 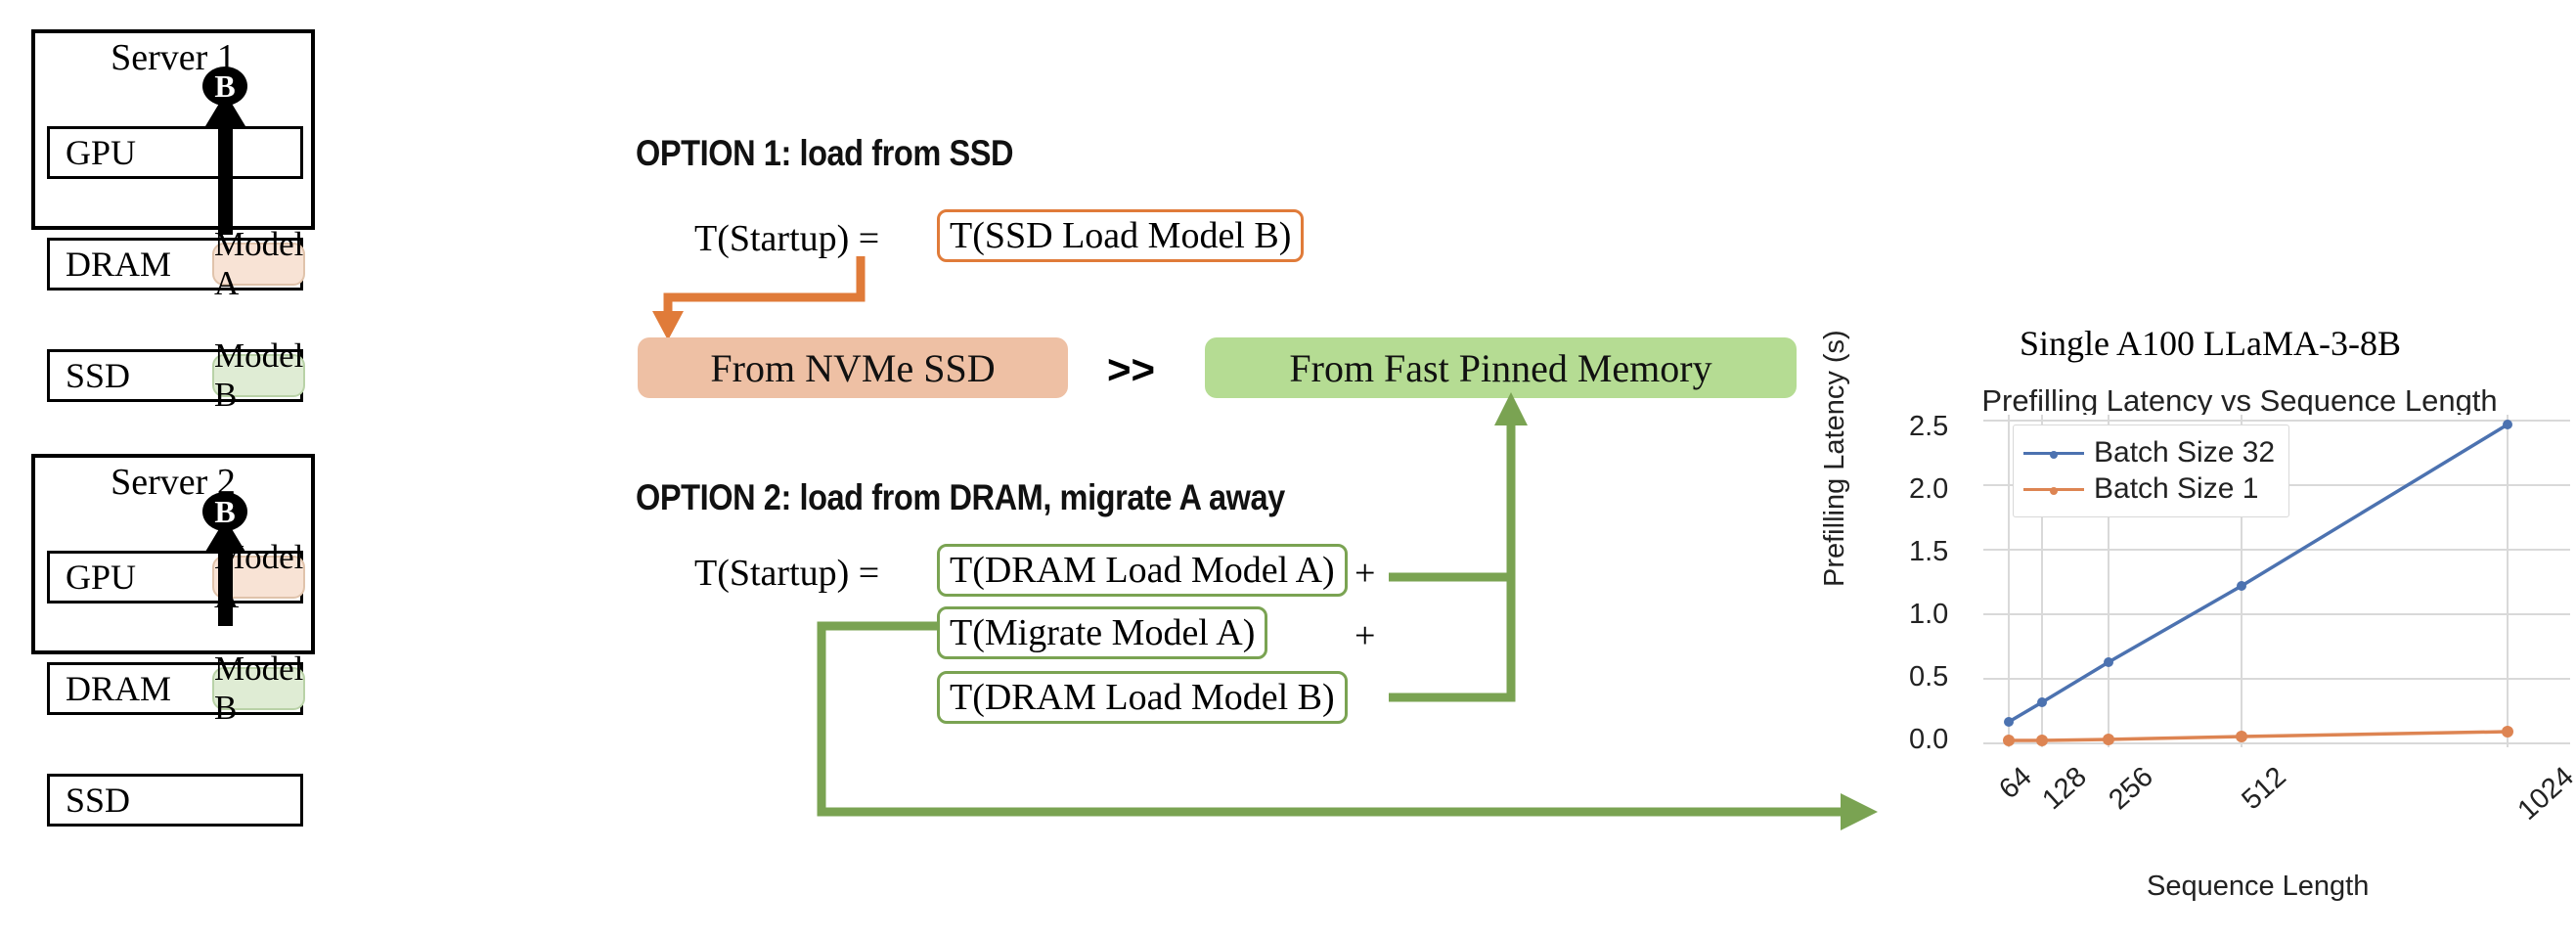 What do you see at coordinates (2210, 343) in the screenshot?
I see `chart-suptitle: Single A100 LLaMA-3-8B` at bounding box center [2210, 343].